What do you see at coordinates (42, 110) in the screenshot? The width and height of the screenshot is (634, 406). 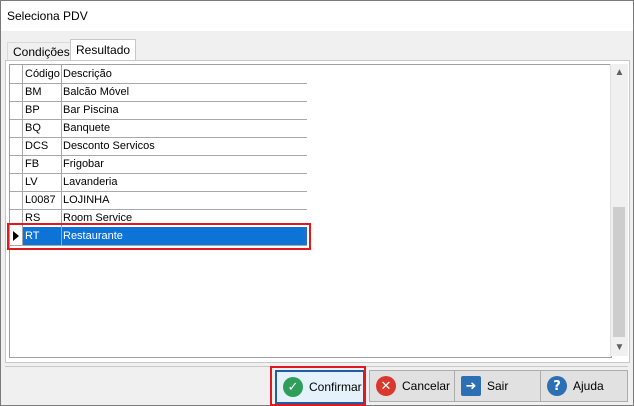 I see `cell-codigo: BP` at bounding box center [42, 110].